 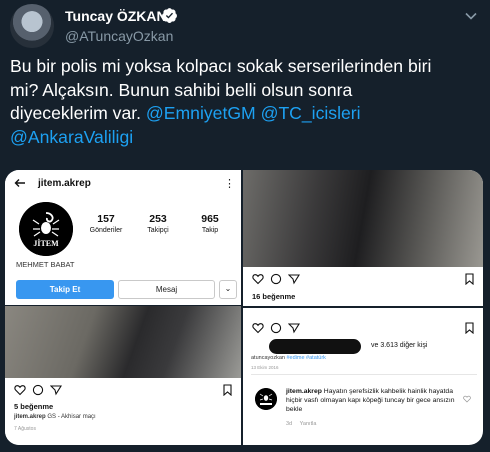 I want to click on mention-link: @EmniyetGM, so click(x=201, y=113).